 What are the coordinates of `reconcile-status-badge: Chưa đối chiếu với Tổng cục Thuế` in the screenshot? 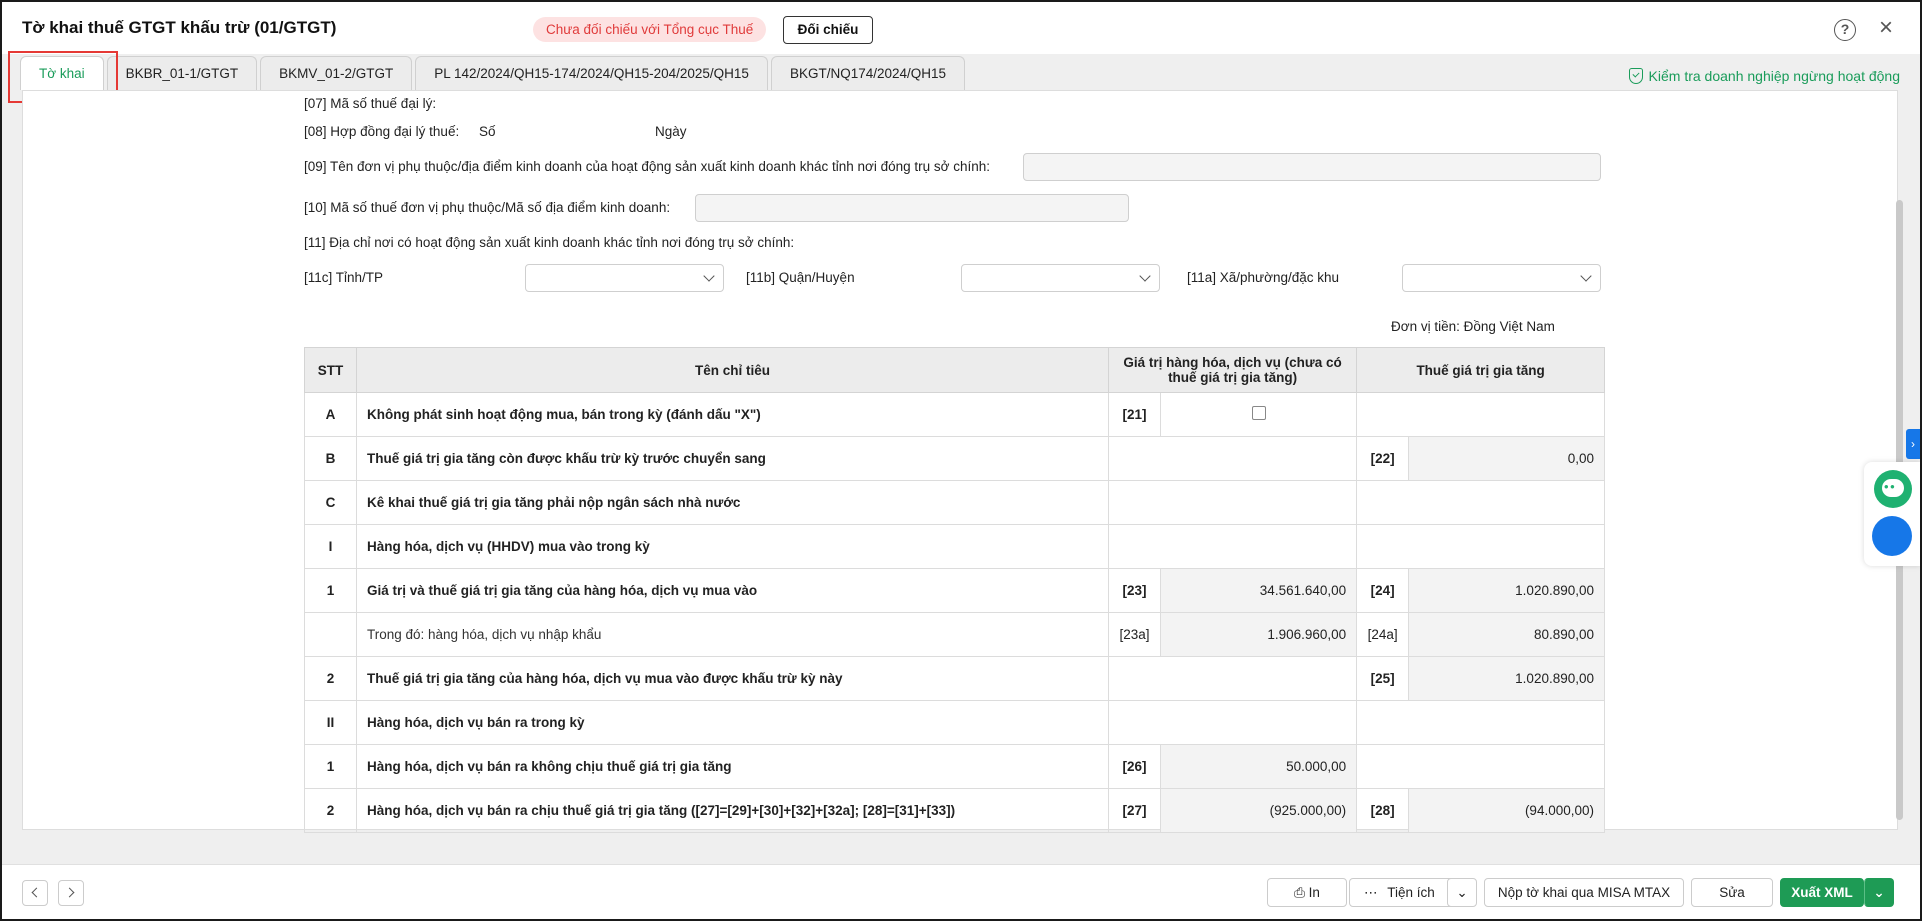 It's located at (650, 29).